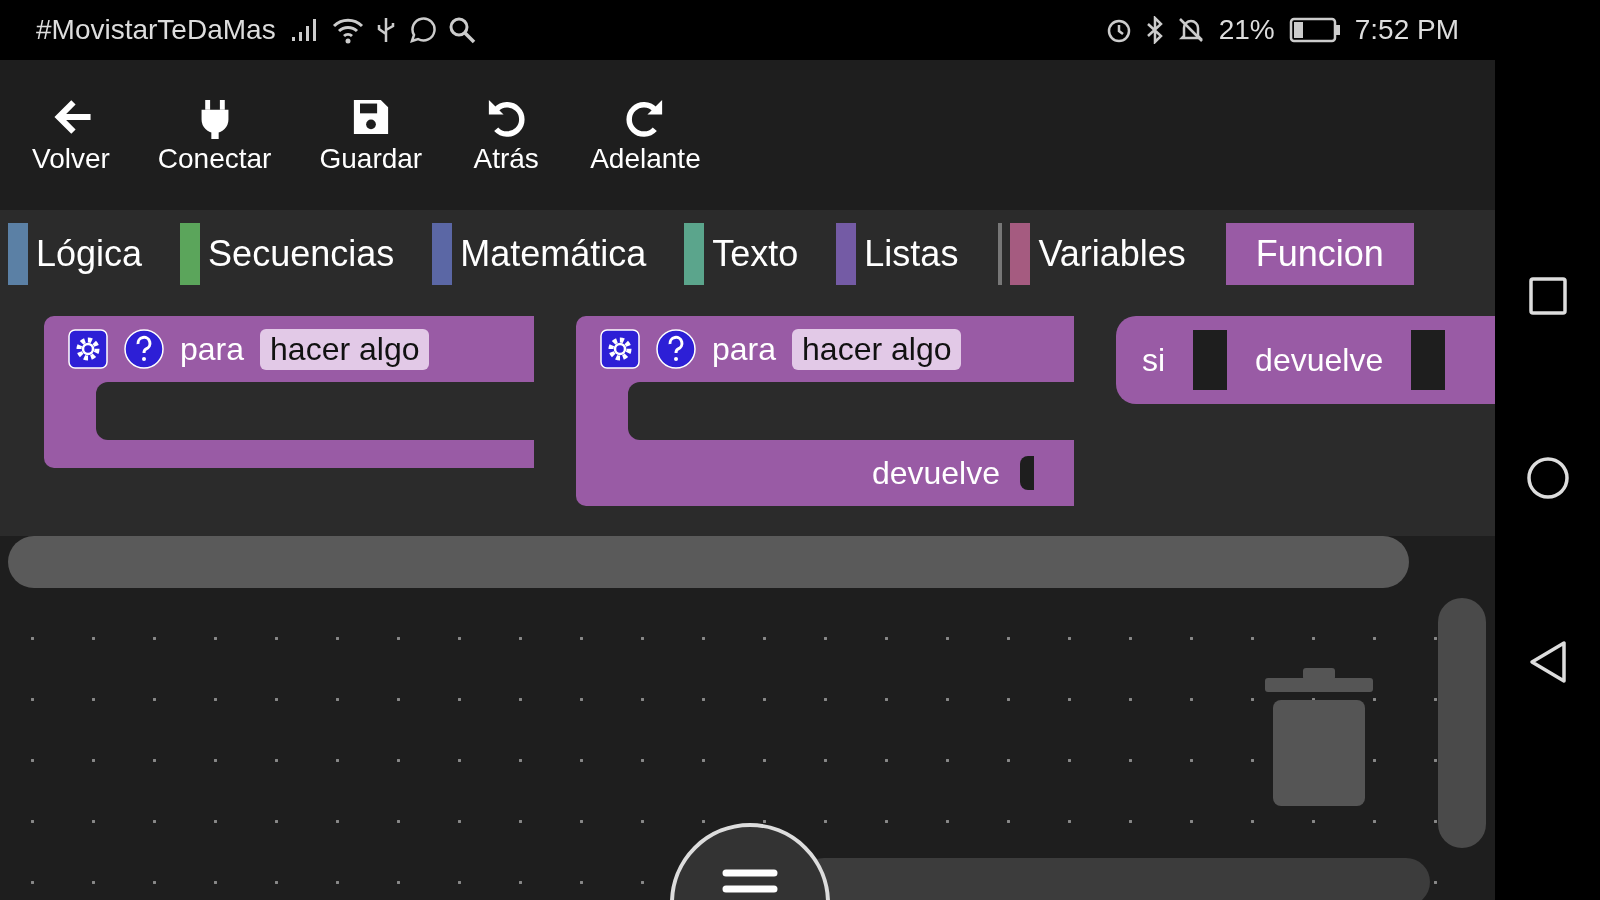 The image size is (1600, 900). I want to click on search-icon, so click(461, 30).